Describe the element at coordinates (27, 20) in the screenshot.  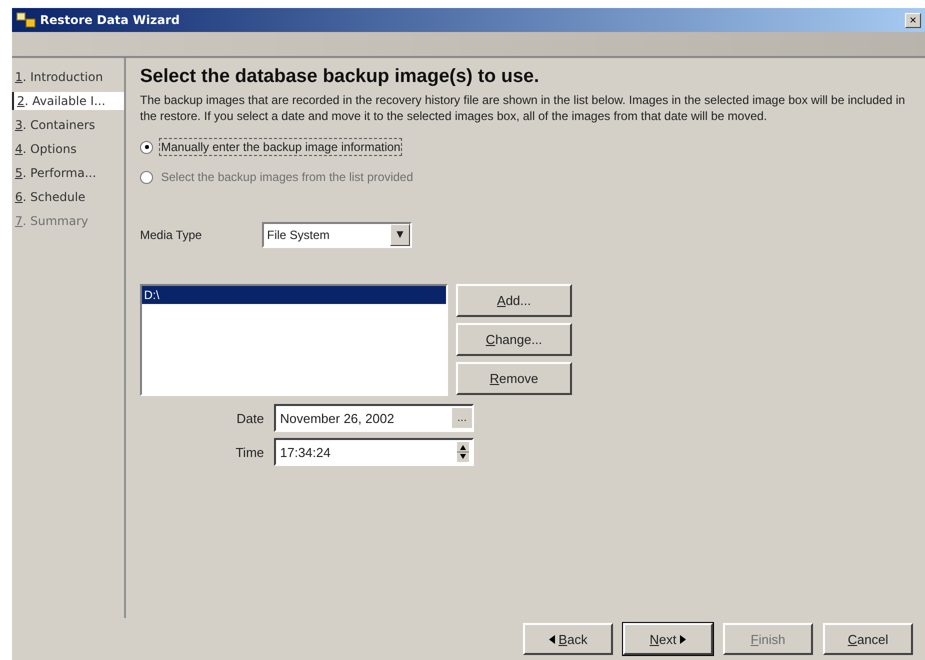
I see `app-icon` at that location.